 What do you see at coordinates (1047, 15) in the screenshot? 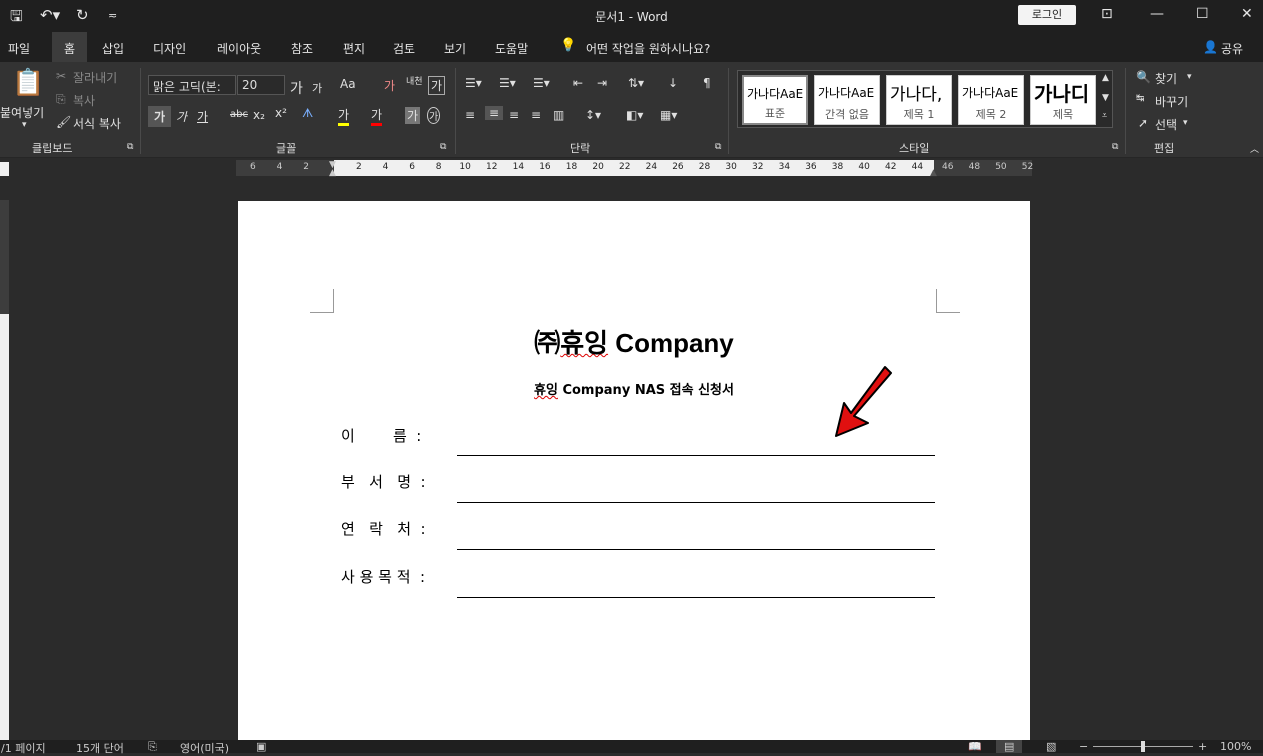
I see `login-button: 로그인` at bounding box center [1047, 15].